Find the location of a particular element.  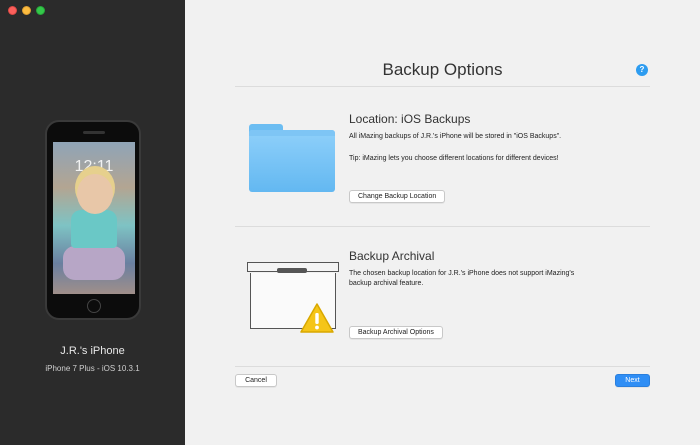

page-title: Backup Options is located at coordinates (442, 69).